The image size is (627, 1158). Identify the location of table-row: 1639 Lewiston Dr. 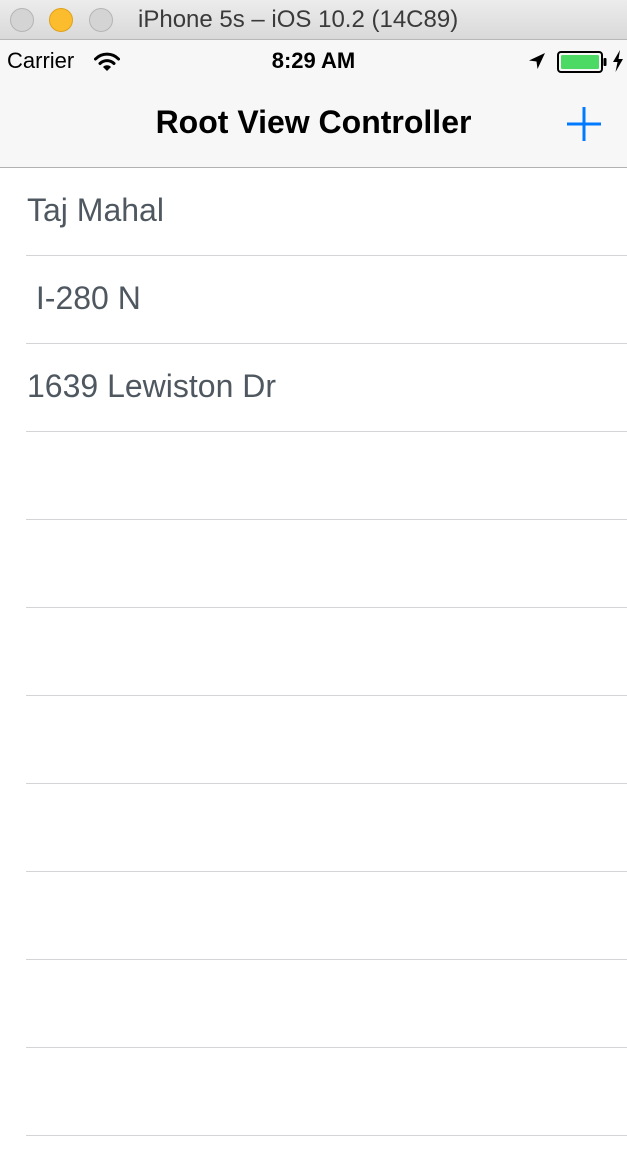
(326, 388).